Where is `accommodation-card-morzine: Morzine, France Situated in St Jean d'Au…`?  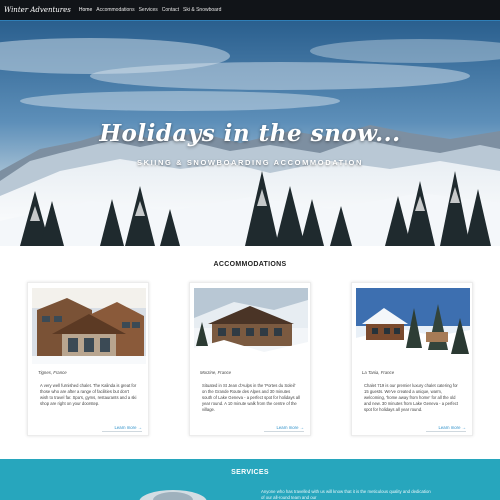
accommodation-card-morzine: Morzine, France Situated in St Jean d'Au… is located at coordinates (250, 359).